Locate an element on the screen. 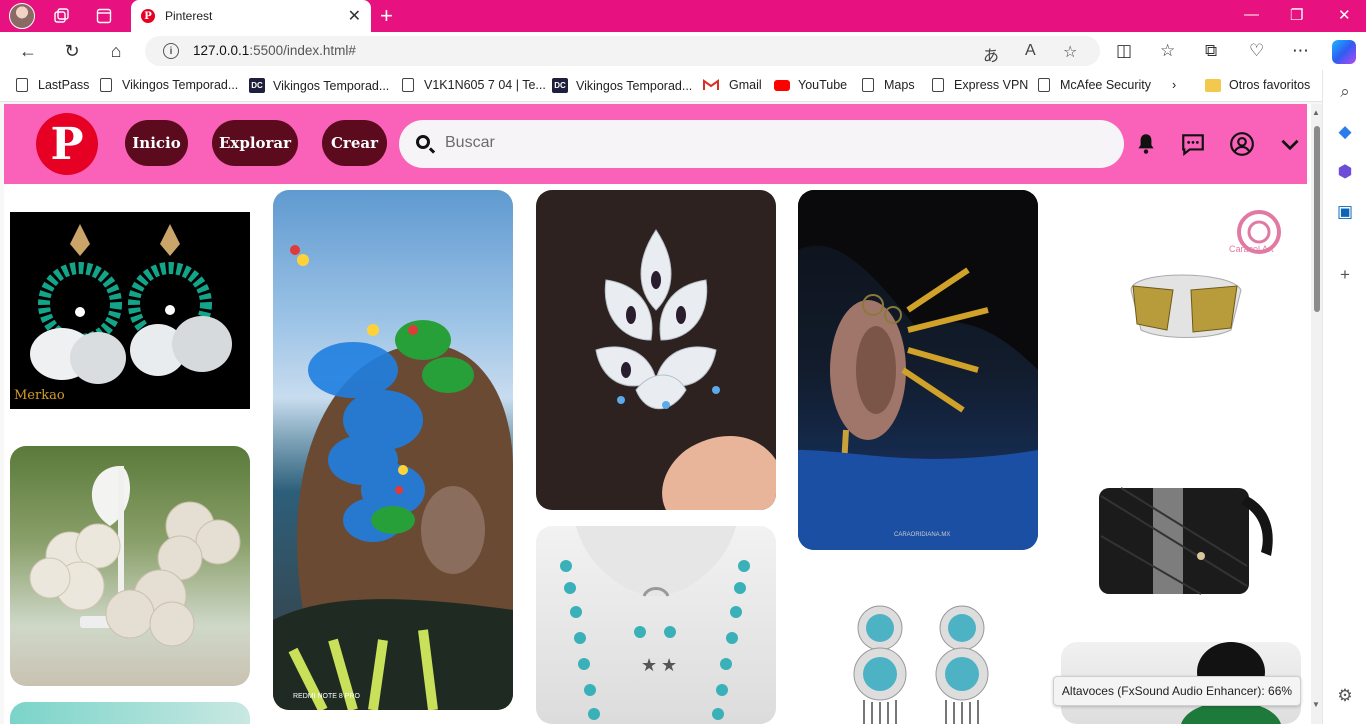 Image resolution: width=1366 pixels, height=724 pixels. favorites-icon: ☆ is located at coordinates (1167, 51).